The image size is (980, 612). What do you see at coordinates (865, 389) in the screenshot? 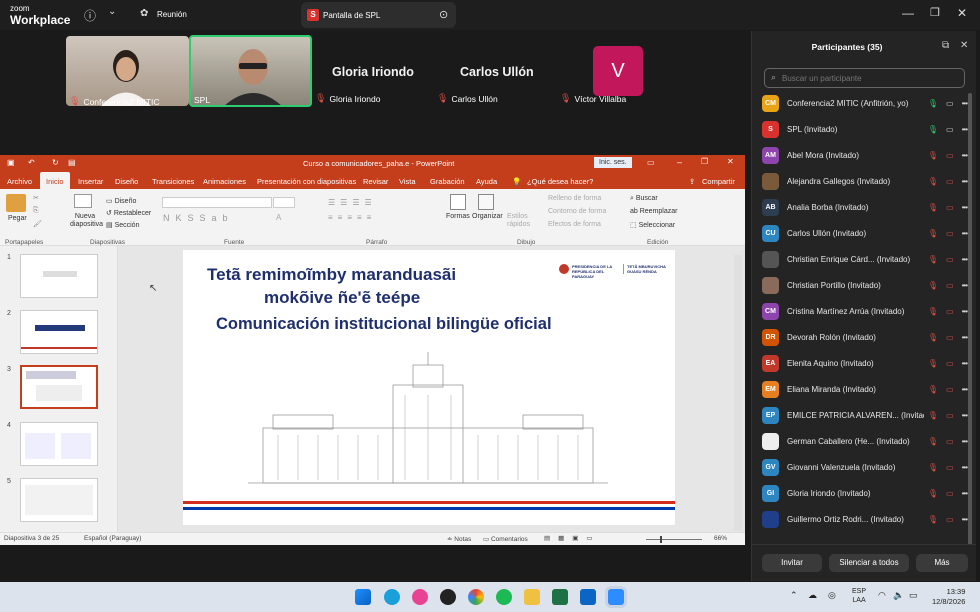
I see `participant-row: EM Eliana Miranda (Invitado) 🎙 ▭ •••` at bounding box center [865, 389].